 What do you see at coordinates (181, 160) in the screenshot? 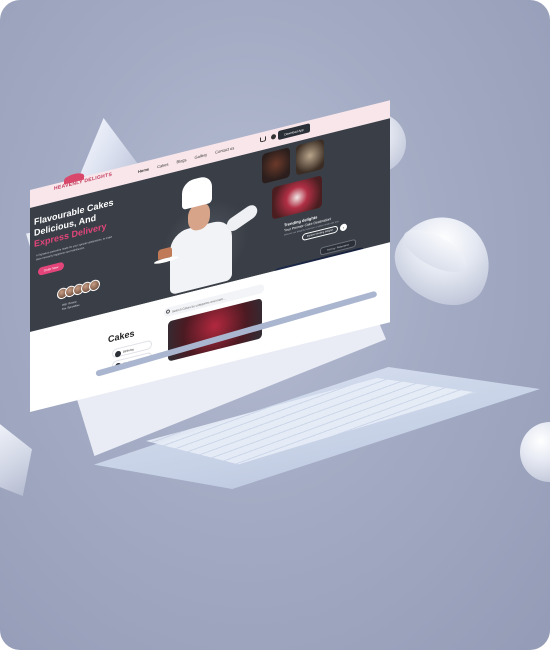
I see `nav-blogs: Blogs` at bounding box center [181, 160].